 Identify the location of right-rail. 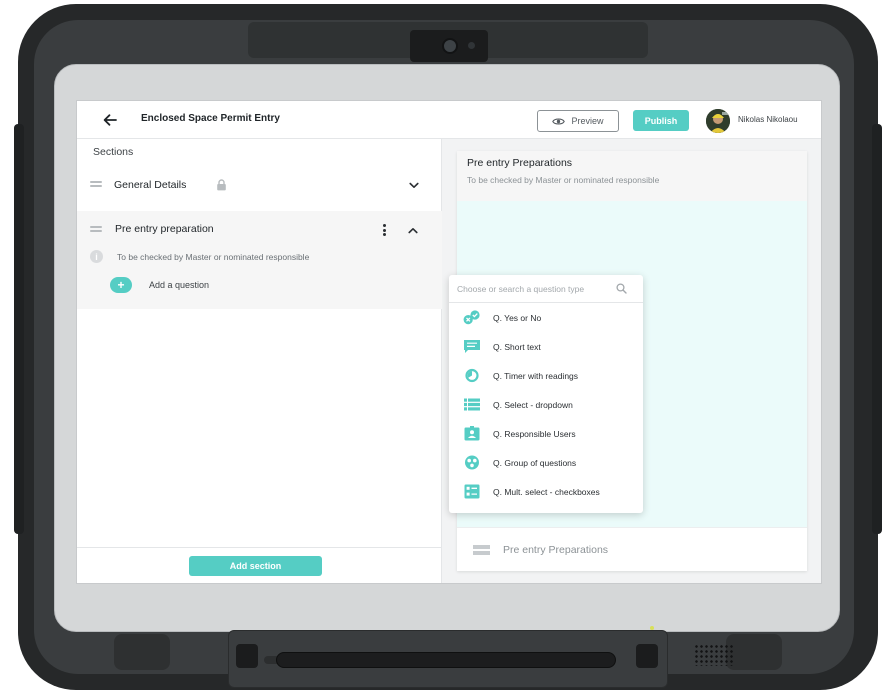
(877, 329).